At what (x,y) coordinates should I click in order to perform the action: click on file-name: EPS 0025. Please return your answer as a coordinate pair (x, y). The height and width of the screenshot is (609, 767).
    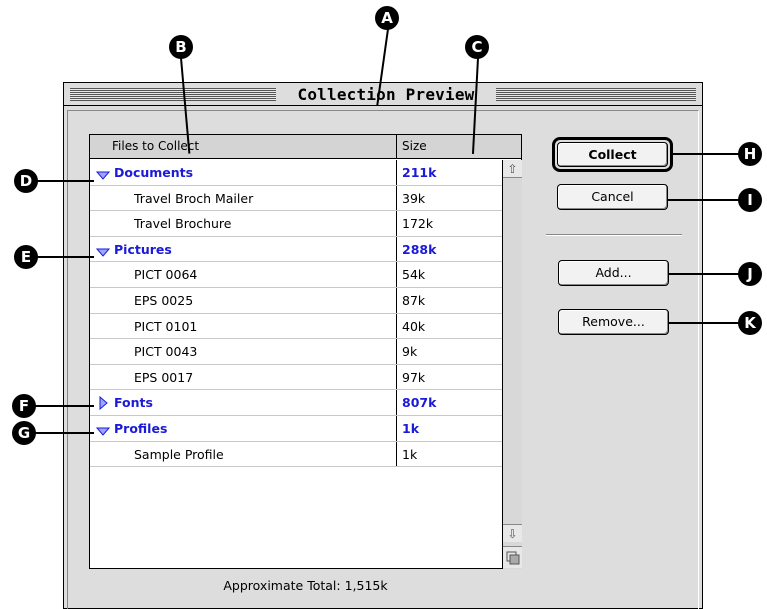
    Looking at the image, I should click on (164, 300).